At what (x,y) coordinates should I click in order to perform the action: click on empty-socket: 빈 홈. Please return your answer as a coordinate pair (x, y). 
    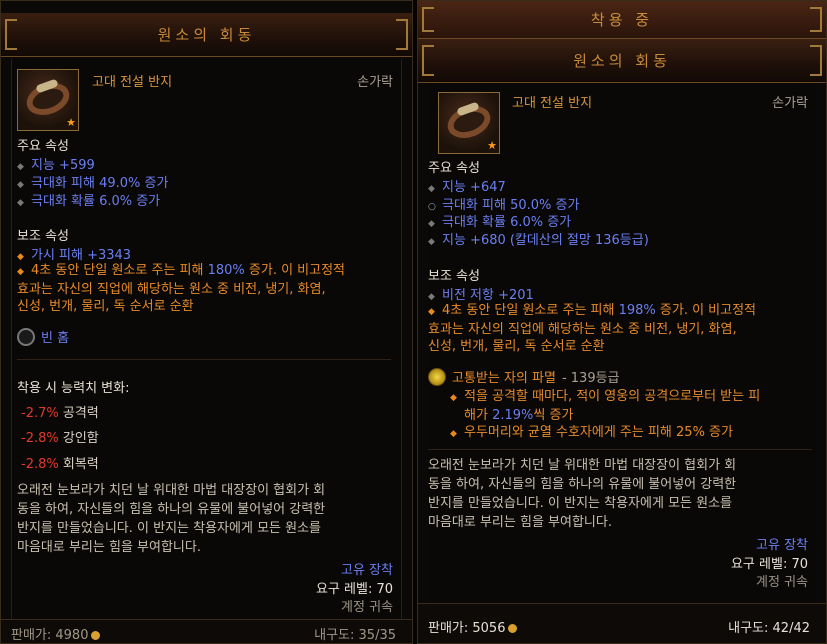
    Looking at the image, I should click on (43, 336).